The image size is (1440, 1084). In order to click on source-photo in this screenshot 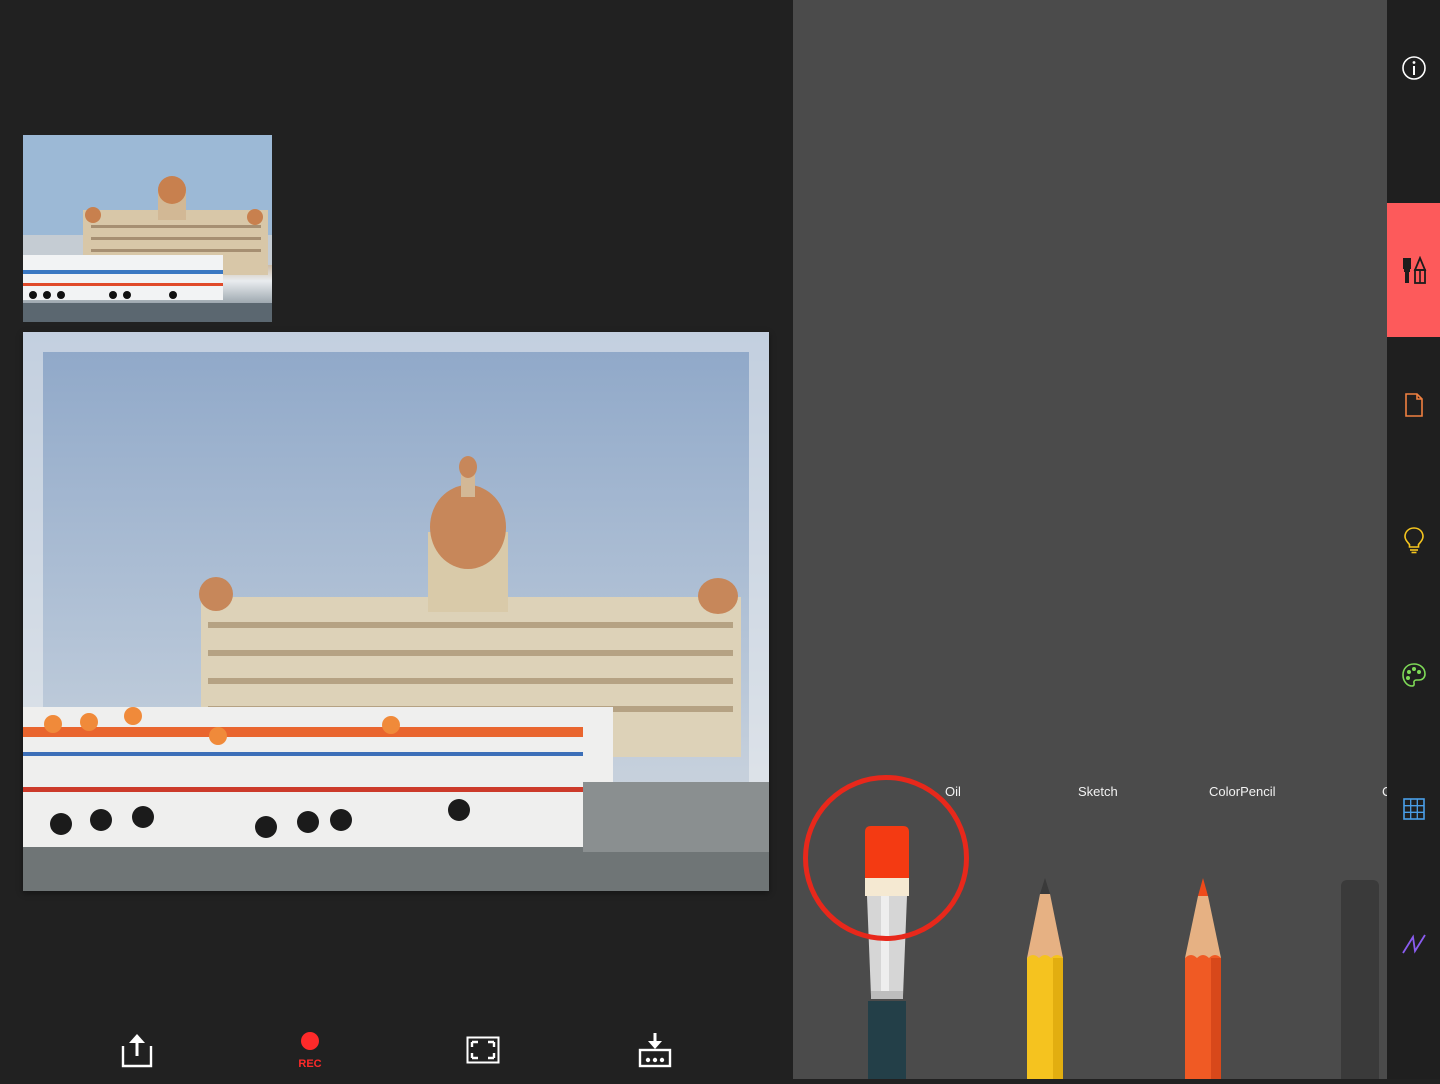, I will do `click(147, 228)`.